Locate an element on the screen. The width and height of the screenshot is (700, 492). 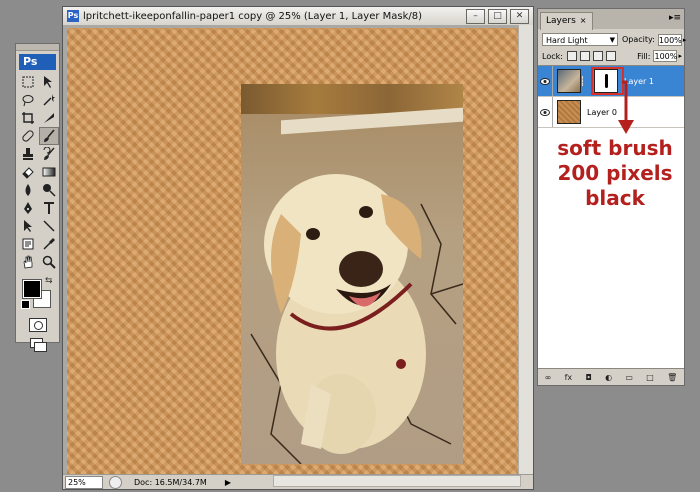
fill-label: Fill: is located at coordinates (644, 56).